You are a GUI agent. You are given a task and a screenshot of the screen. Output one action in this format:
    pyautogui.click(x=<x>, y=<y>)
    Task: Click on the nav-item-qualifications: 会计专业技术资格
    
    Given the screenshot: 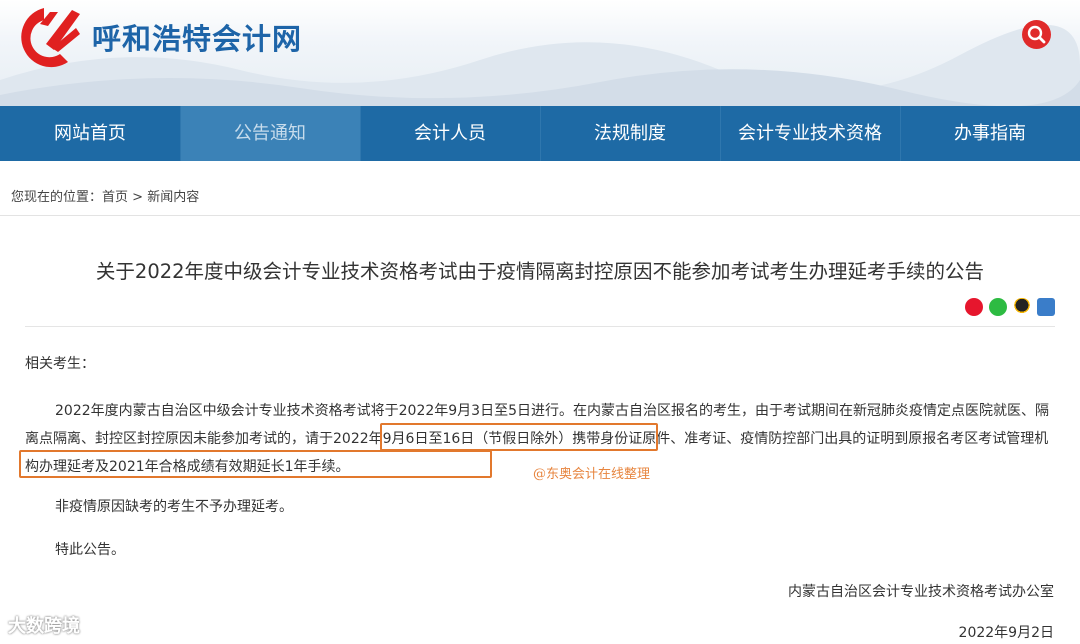 What is the action you would take?
    pyautogui.click(x=810, y=133)
    